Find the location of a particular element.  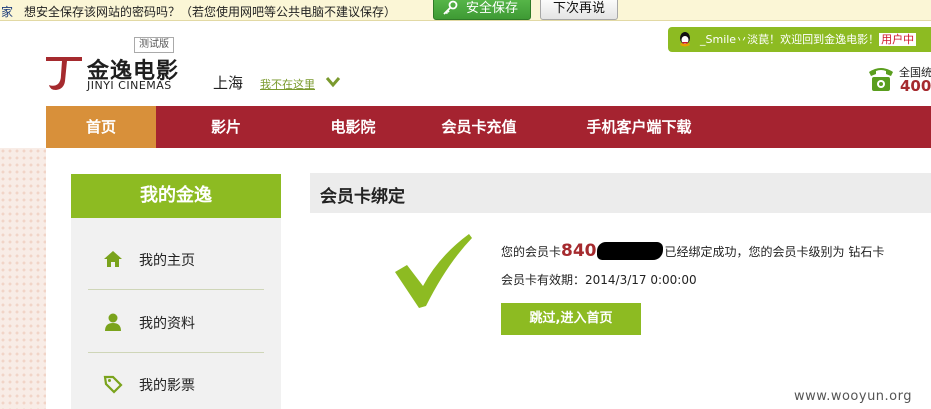

nav-item-movies: 影片 is located at coordinates (226, 127).